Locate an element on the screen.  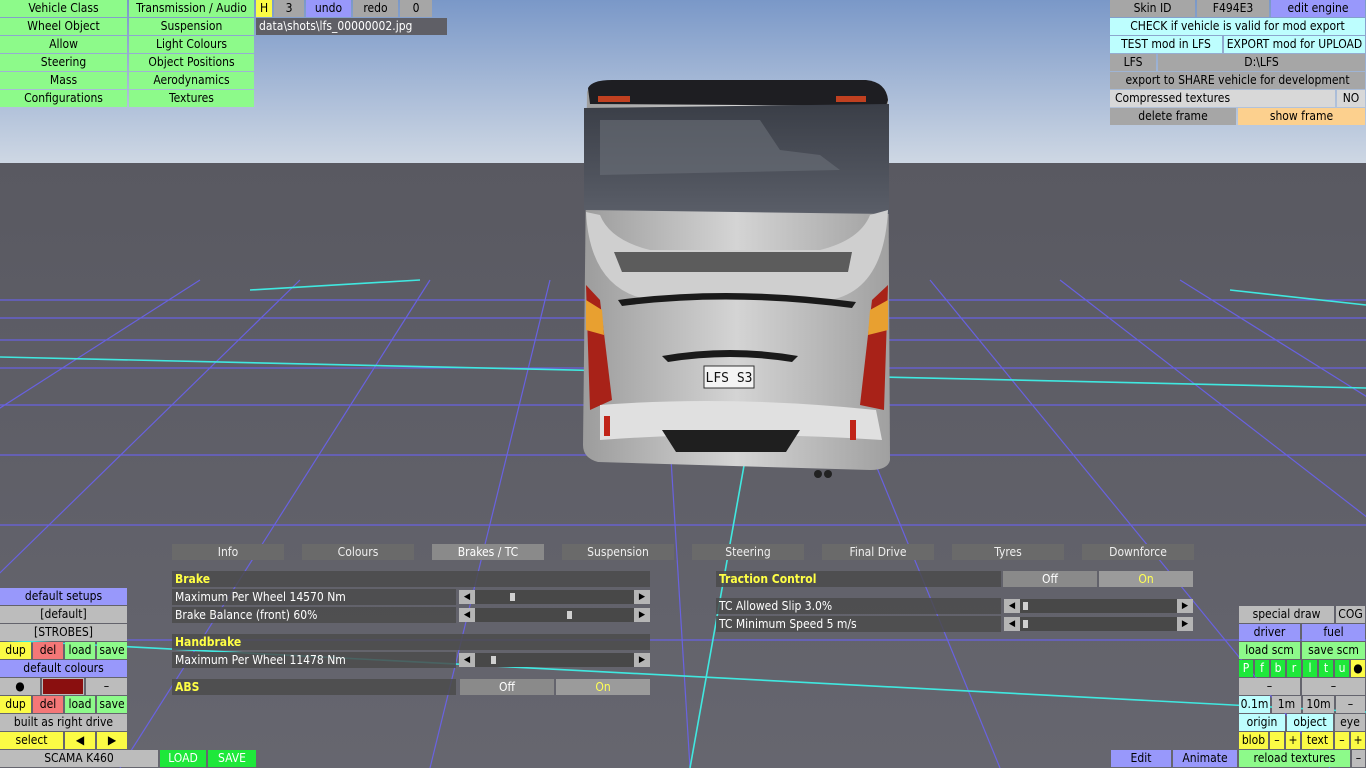
tc-min-speed-slider: ◀ ▶ is located at coordinates (1098, 624).